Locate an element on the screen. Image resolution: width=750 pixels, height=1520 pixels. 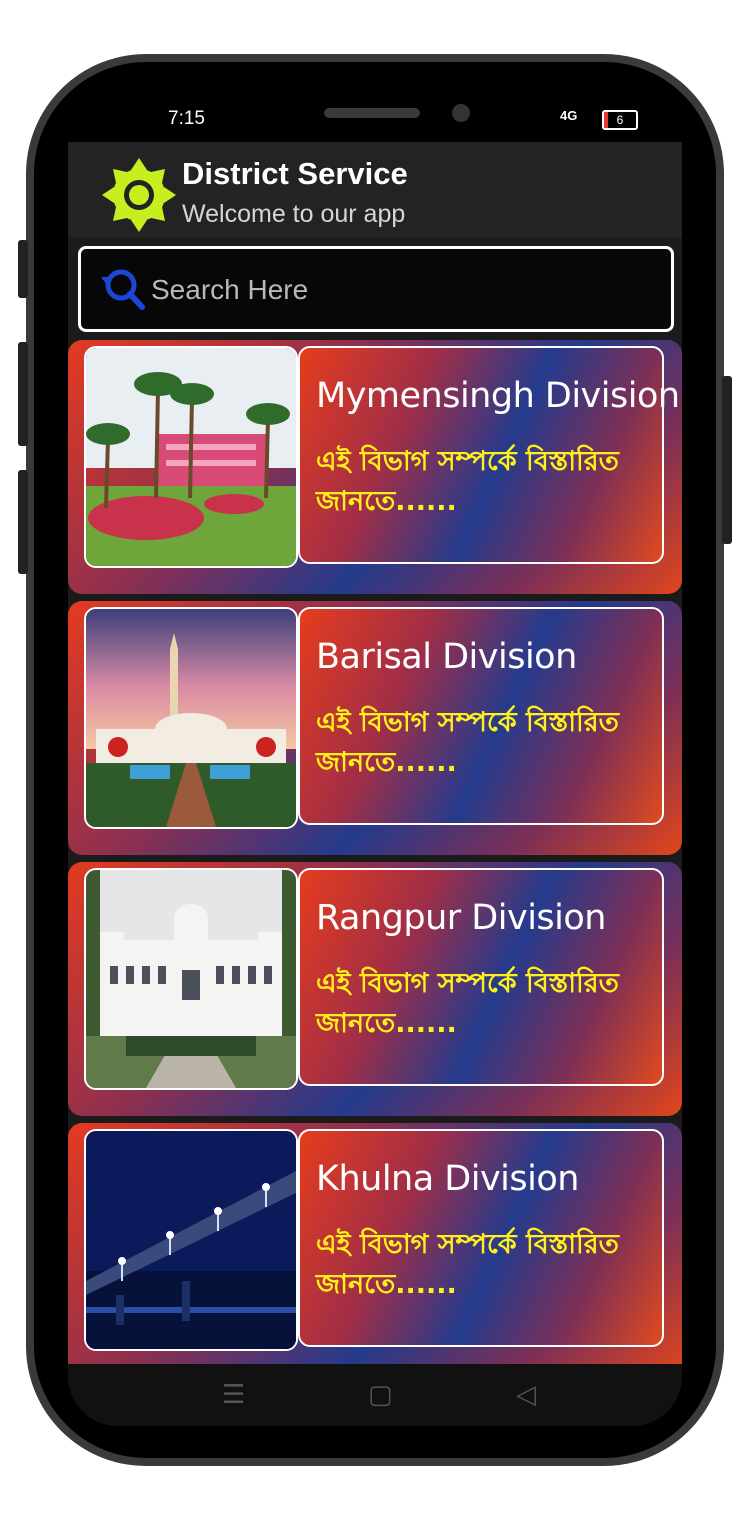
search-icon is located at coordinates (122, 290).